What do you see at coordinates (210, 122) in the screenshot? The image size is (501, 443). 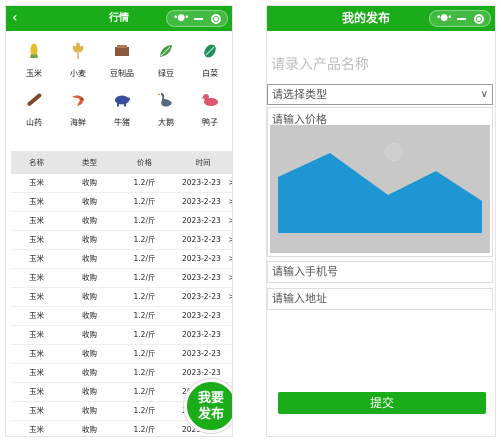 I see `category-label: 鸭子` at bounding box center [210, 122].